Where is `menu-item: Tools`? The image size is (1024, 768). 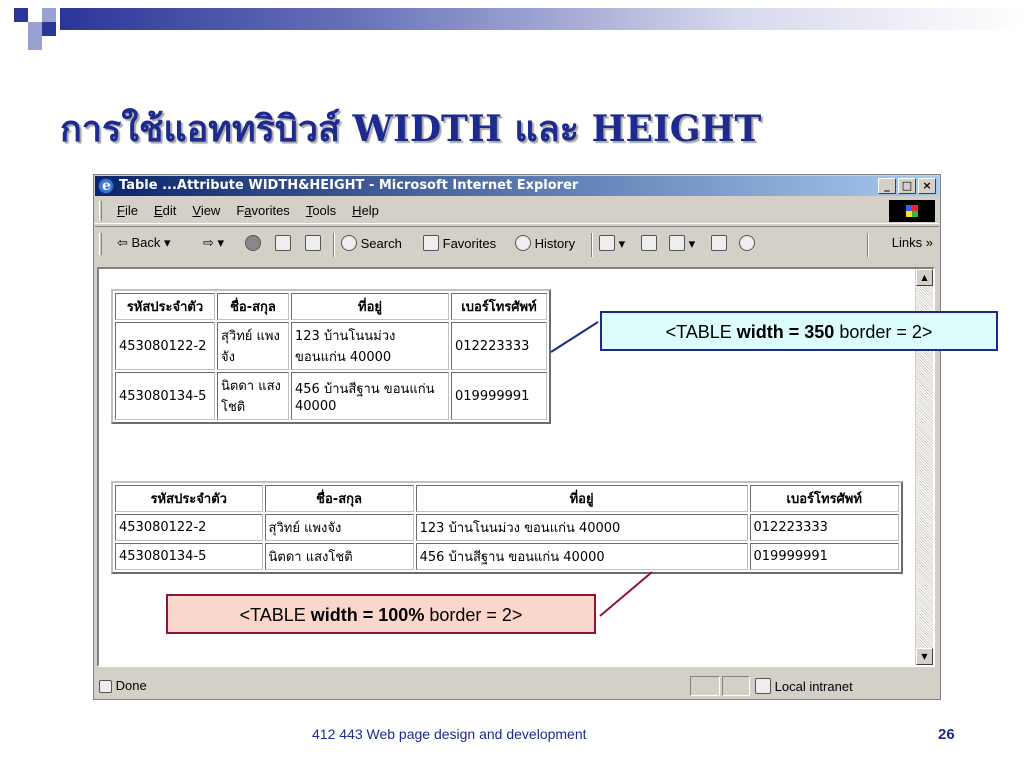 menu-item: Tools is located at coordinates (321, 210).